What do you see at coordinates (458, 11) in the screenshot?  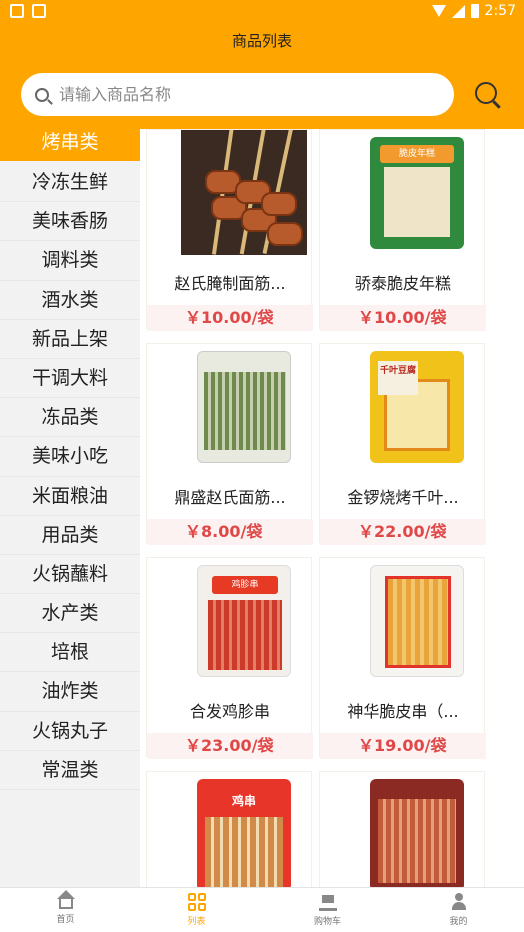 I see `signal-icon` at bounding box center [458, 11].